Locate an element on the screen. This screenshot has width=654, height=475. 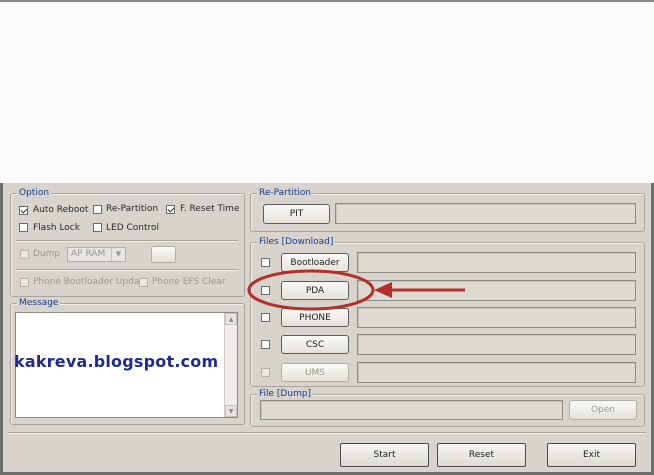
open-button: Open is located at coordinates (603, 410).